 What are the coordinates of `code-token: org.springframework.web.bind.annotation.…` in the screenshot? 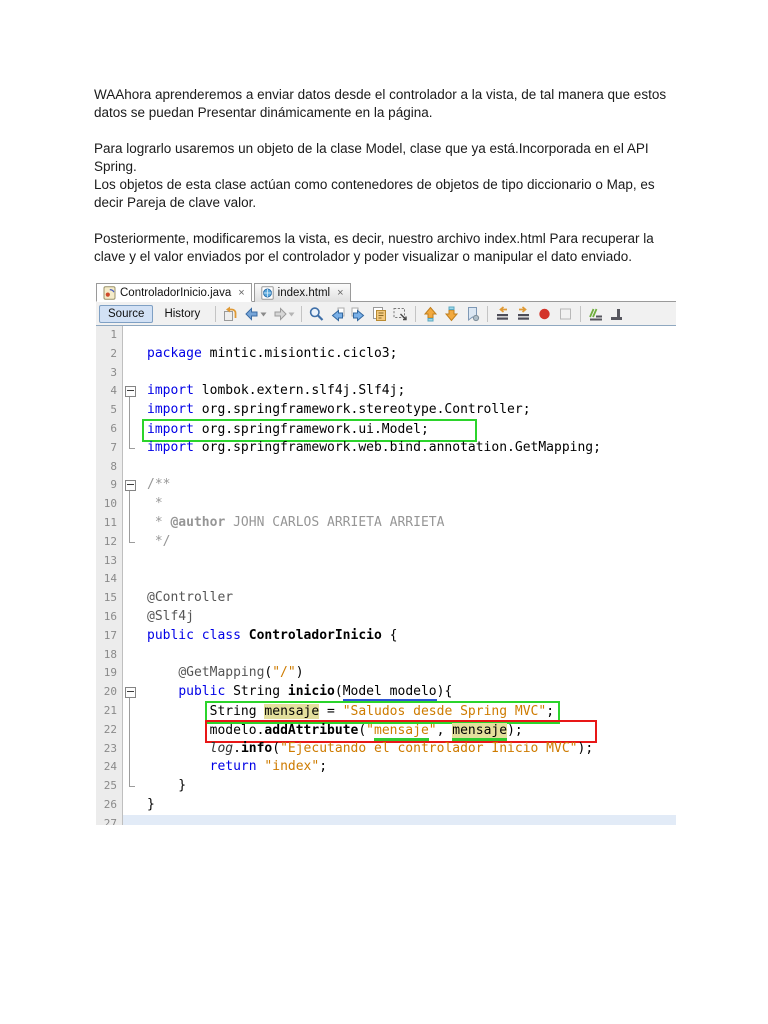 It's located at (397, 447).